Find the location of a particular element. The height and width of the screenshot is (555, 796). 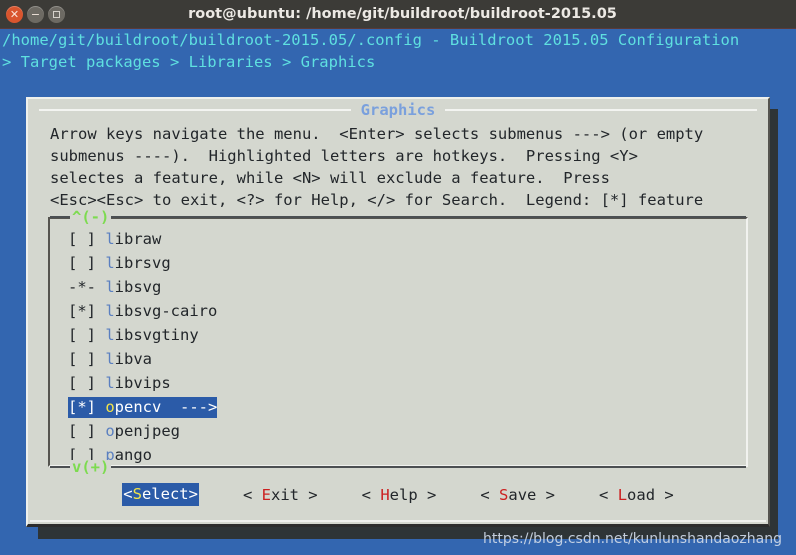

list-item: [ ] libraw is located at coordinates (398, 239).